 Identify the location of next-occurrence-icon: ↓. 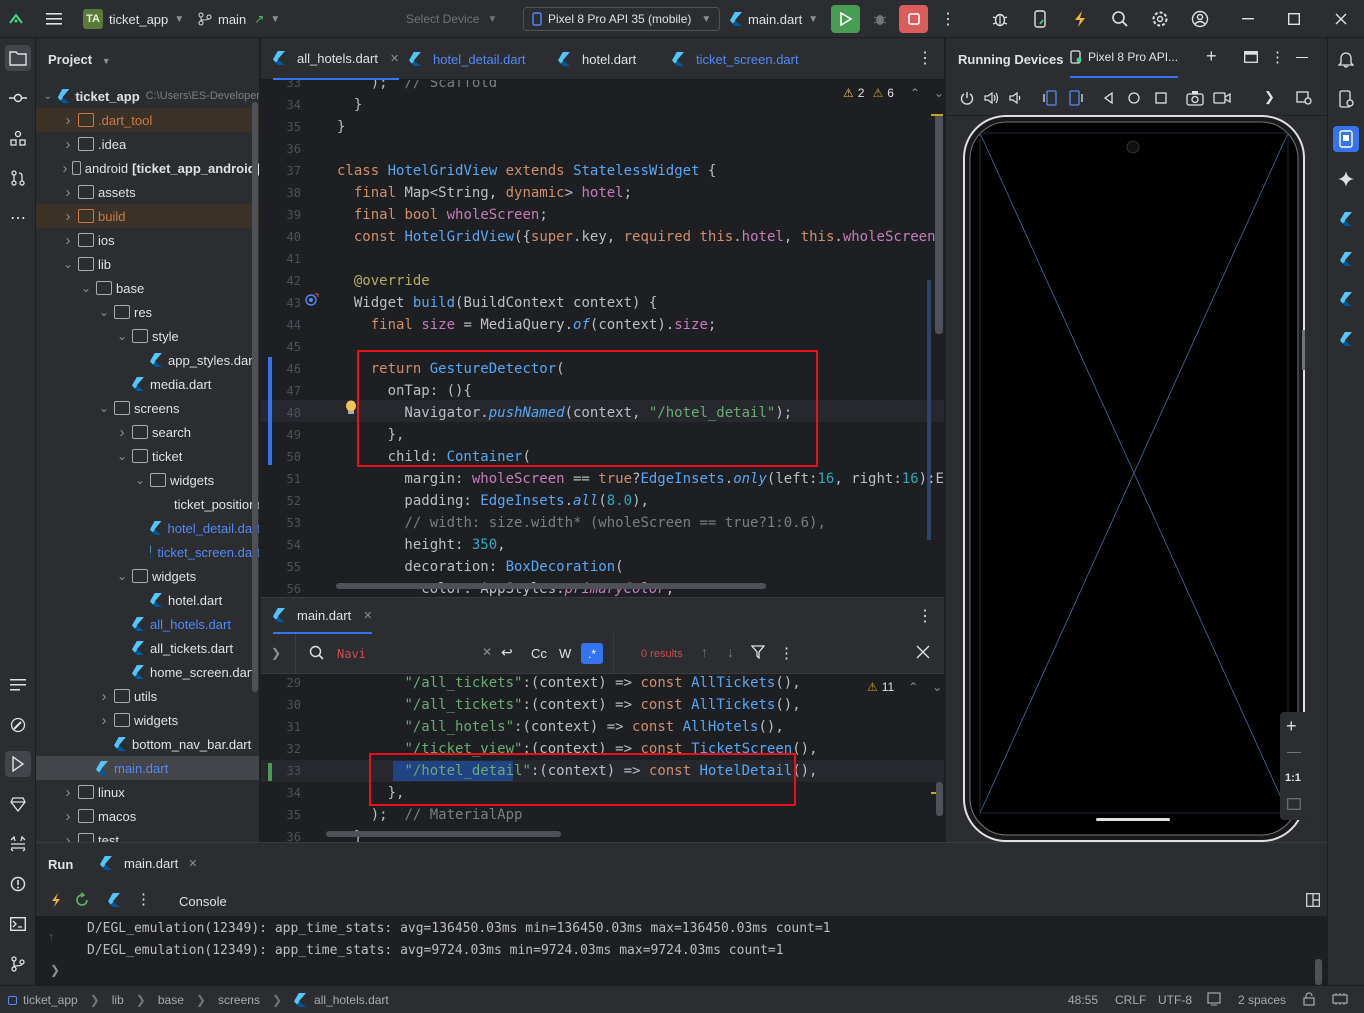
(730, 652).